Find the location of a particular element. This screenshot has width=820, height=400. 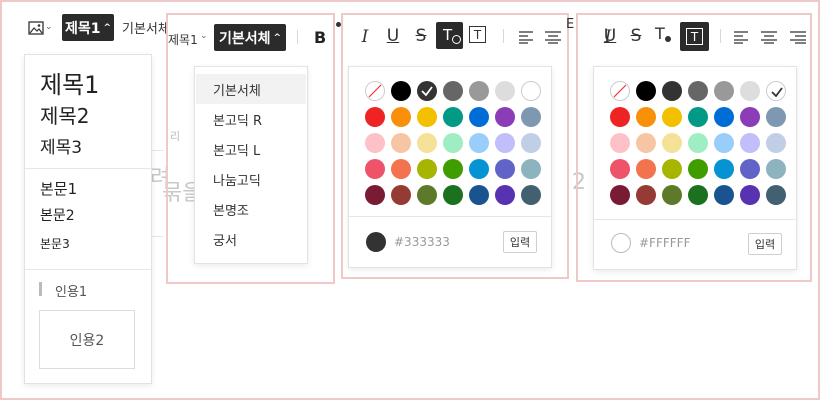

hex-input: #FFFFFF is located at coordinates (664, 243).